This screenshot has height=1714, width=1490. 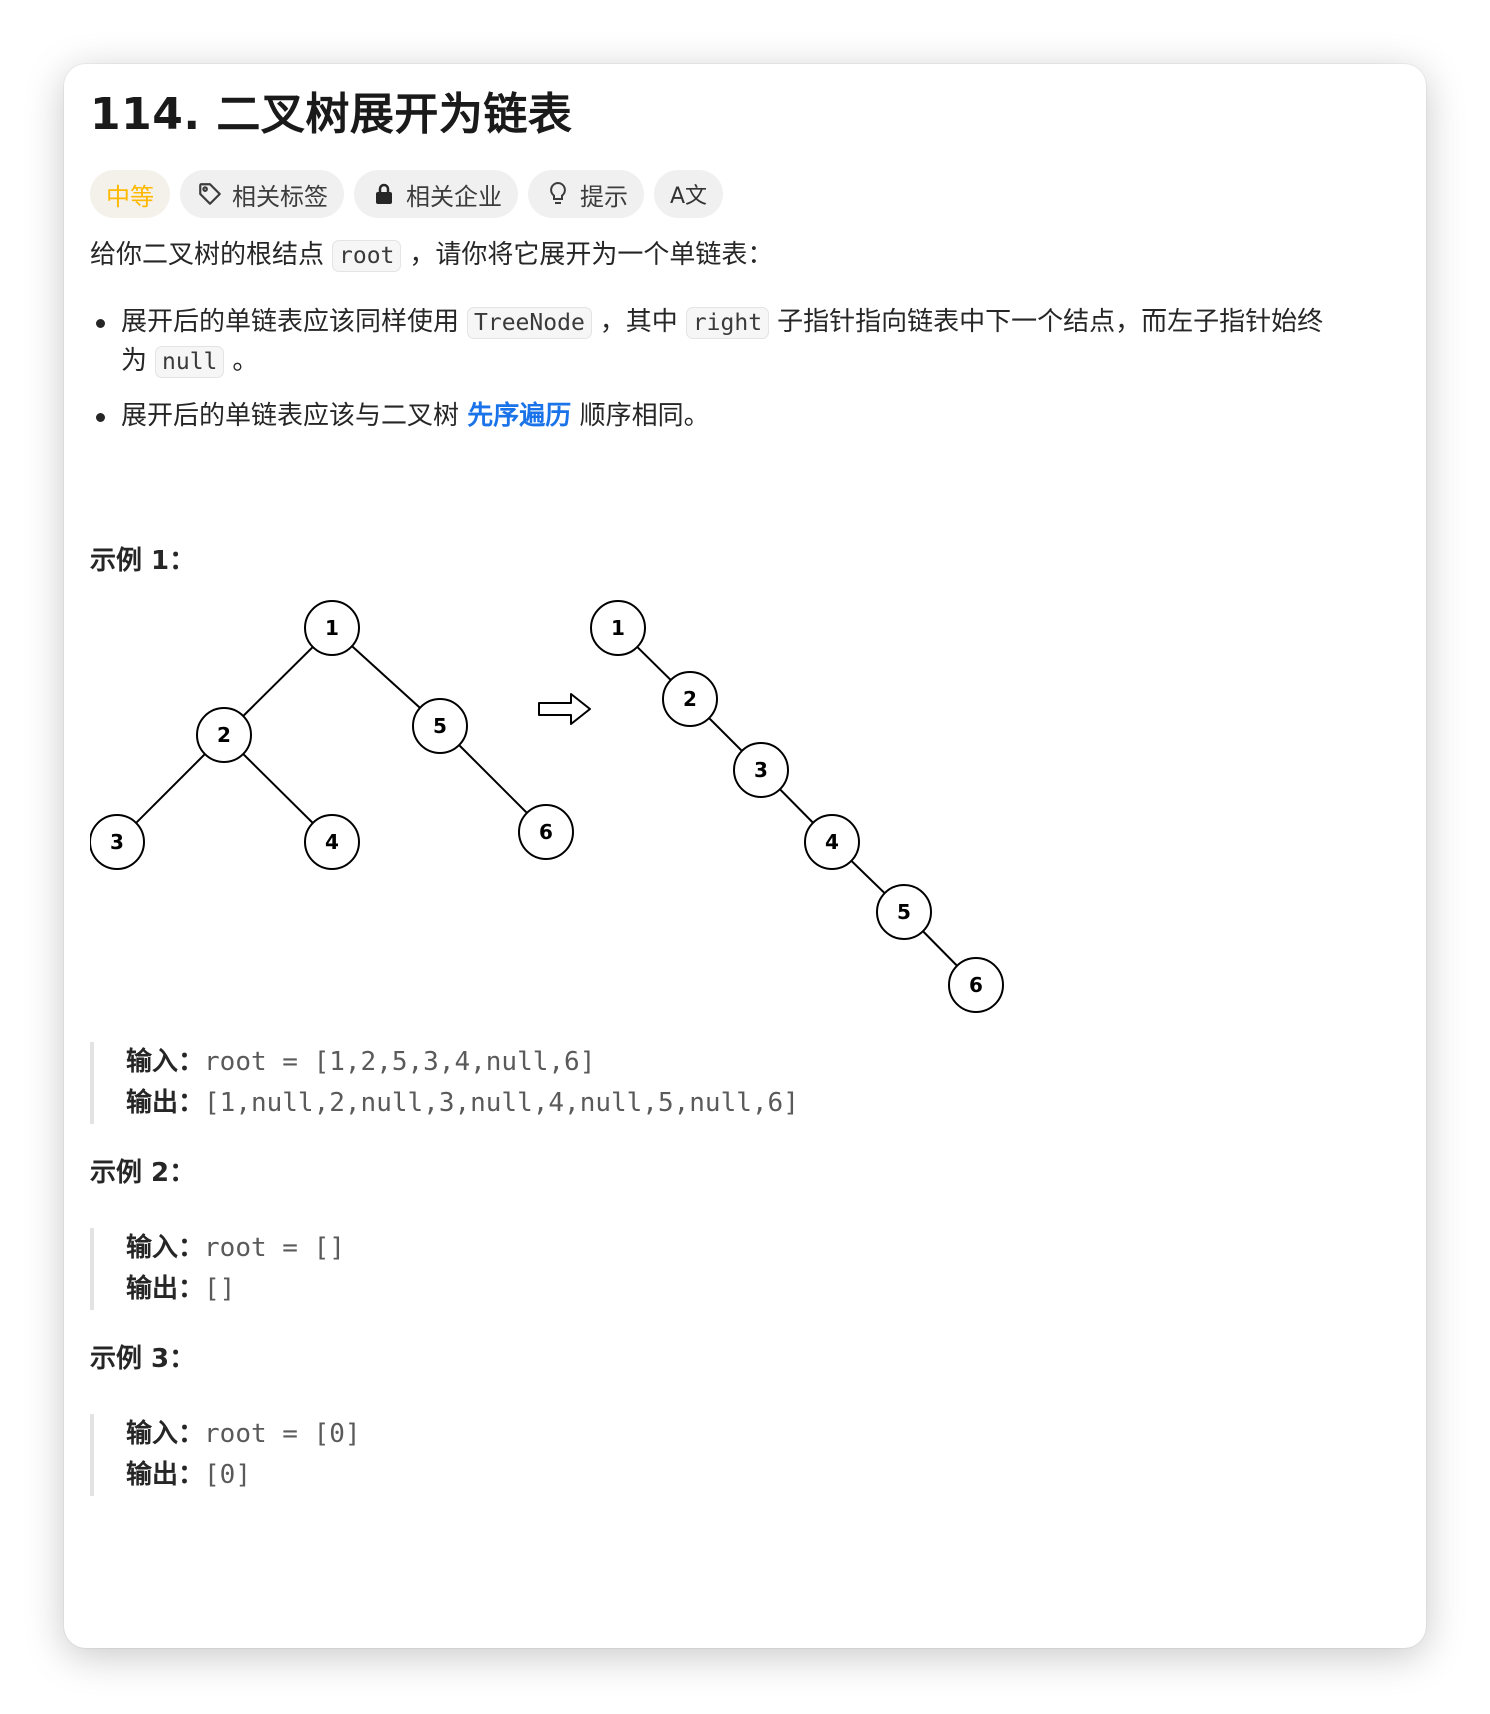 What do you see at coordinates (143, 561) in the screenshot?
I see `example-1-title: 示例 1：` at bounding box center [143, 561].